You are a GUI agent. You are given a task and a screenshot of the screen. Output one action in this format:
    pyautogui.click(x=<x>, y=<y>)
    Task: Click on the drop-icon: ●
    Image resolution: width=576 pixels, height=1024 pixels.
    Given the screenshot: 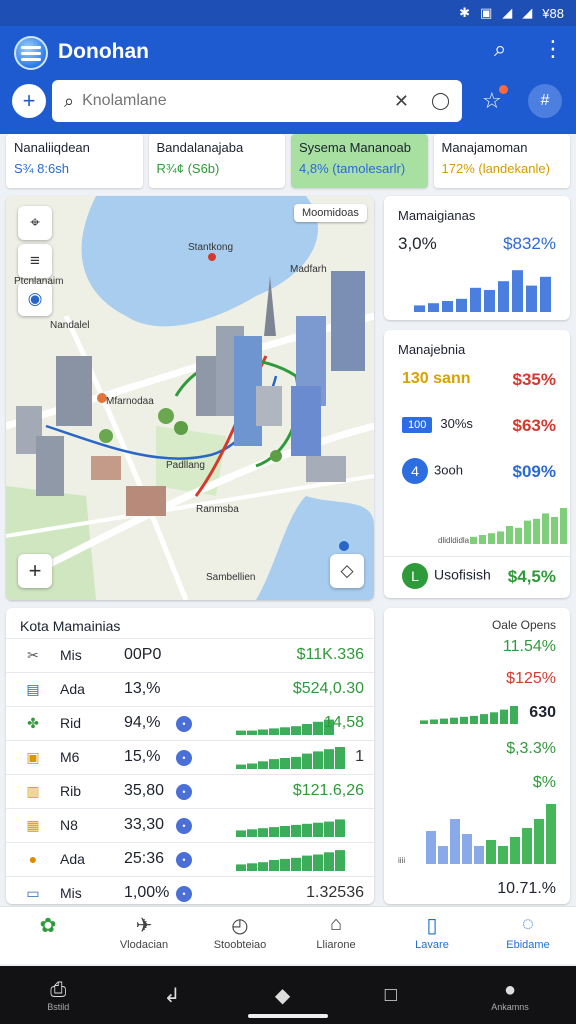 What is the action you would take?
    pyautogui.click(x=33, y=859)
    